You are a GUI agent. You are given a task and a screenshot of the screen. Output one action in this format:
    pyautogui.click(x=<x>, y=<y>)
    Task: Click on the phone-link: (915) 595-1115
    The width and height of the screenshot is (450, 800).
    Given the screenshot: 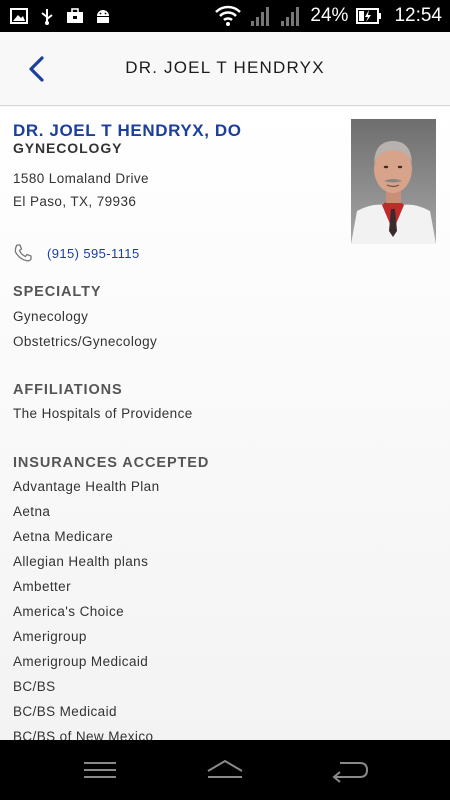 What is the action you would take?
    pyautogui.click(x=76, y=253)
    